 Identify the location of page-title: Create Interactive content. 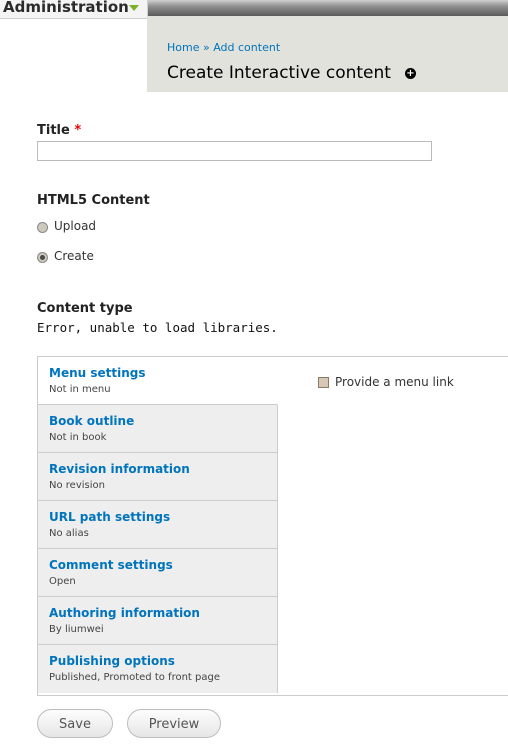
(279, 73).